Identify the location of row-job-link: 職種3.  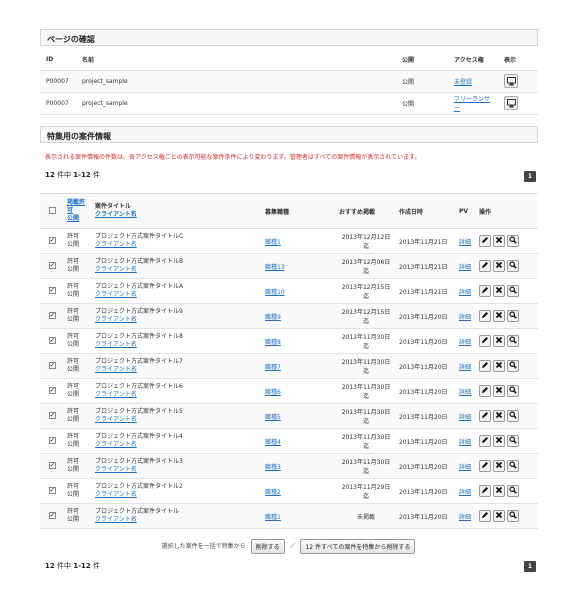
(273, 467).